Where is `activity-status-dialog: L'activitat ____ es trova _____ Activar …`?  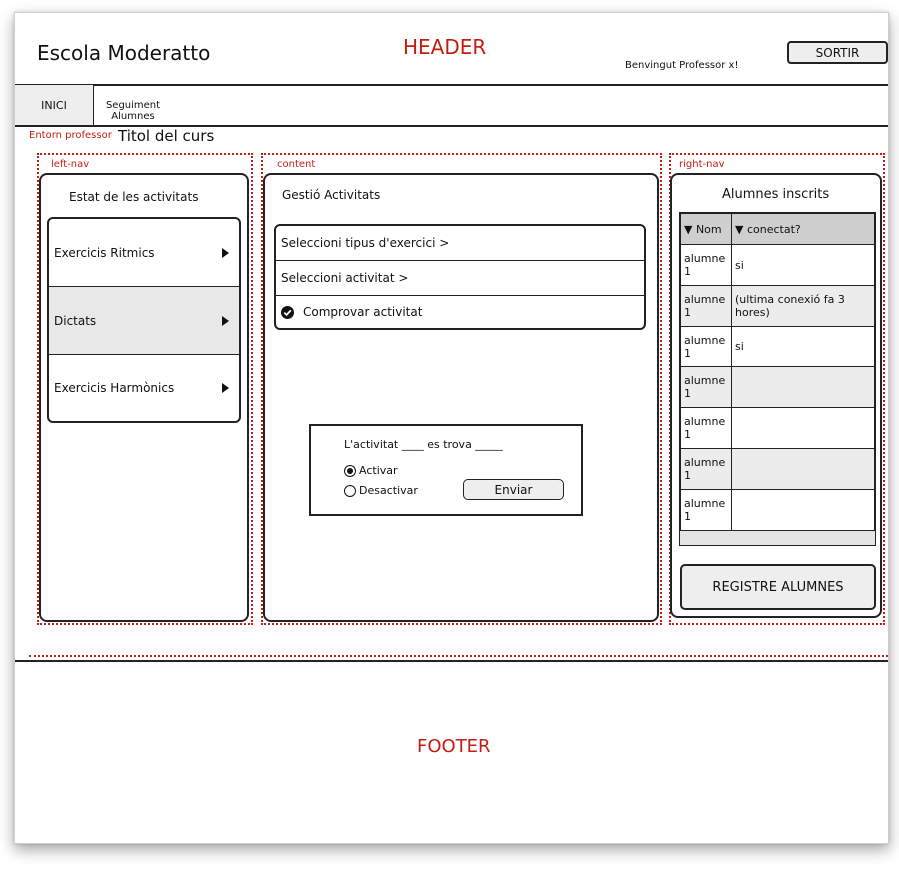 activity-status-dialog: L'activitat ____ es trova _____ Activar … is located at coordinates (446, 470).